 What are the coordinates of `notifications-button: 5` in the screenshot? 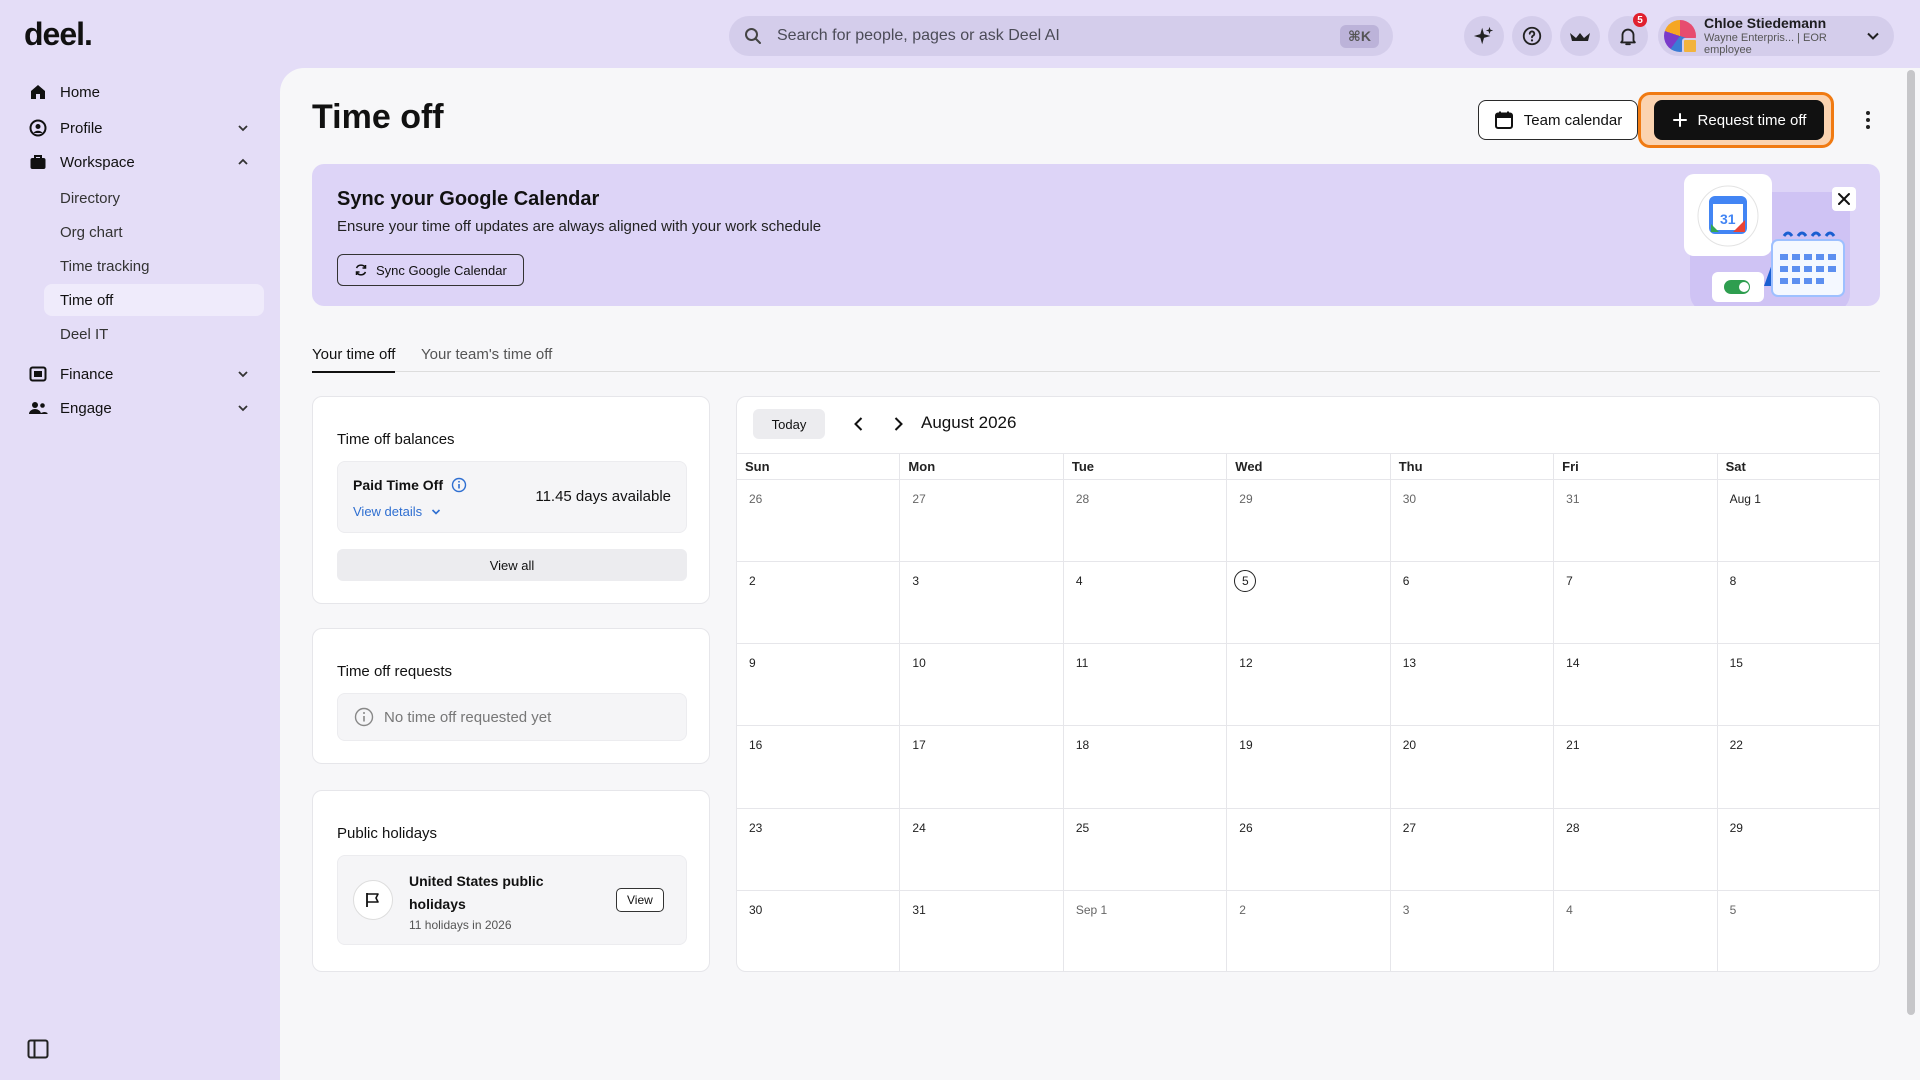 It's located at (1628, 34).